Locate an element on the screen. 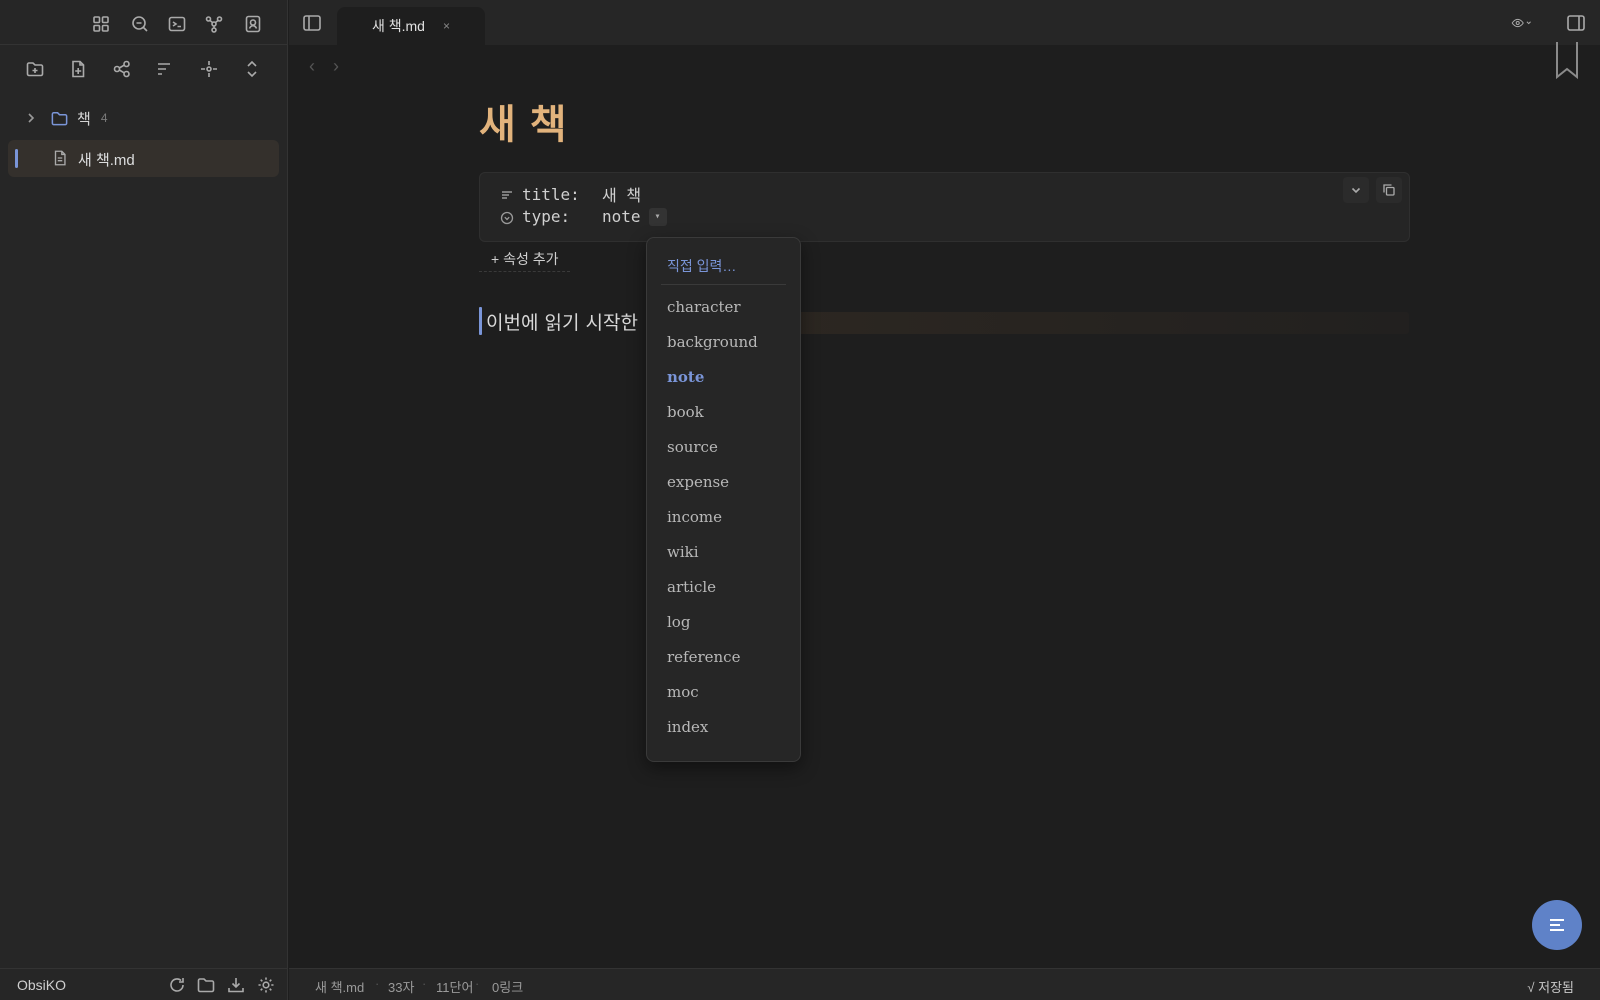 This screenshot has height=1000, width=1600. tab-bar: 새 책.md × is located at coordinates (944, 22).